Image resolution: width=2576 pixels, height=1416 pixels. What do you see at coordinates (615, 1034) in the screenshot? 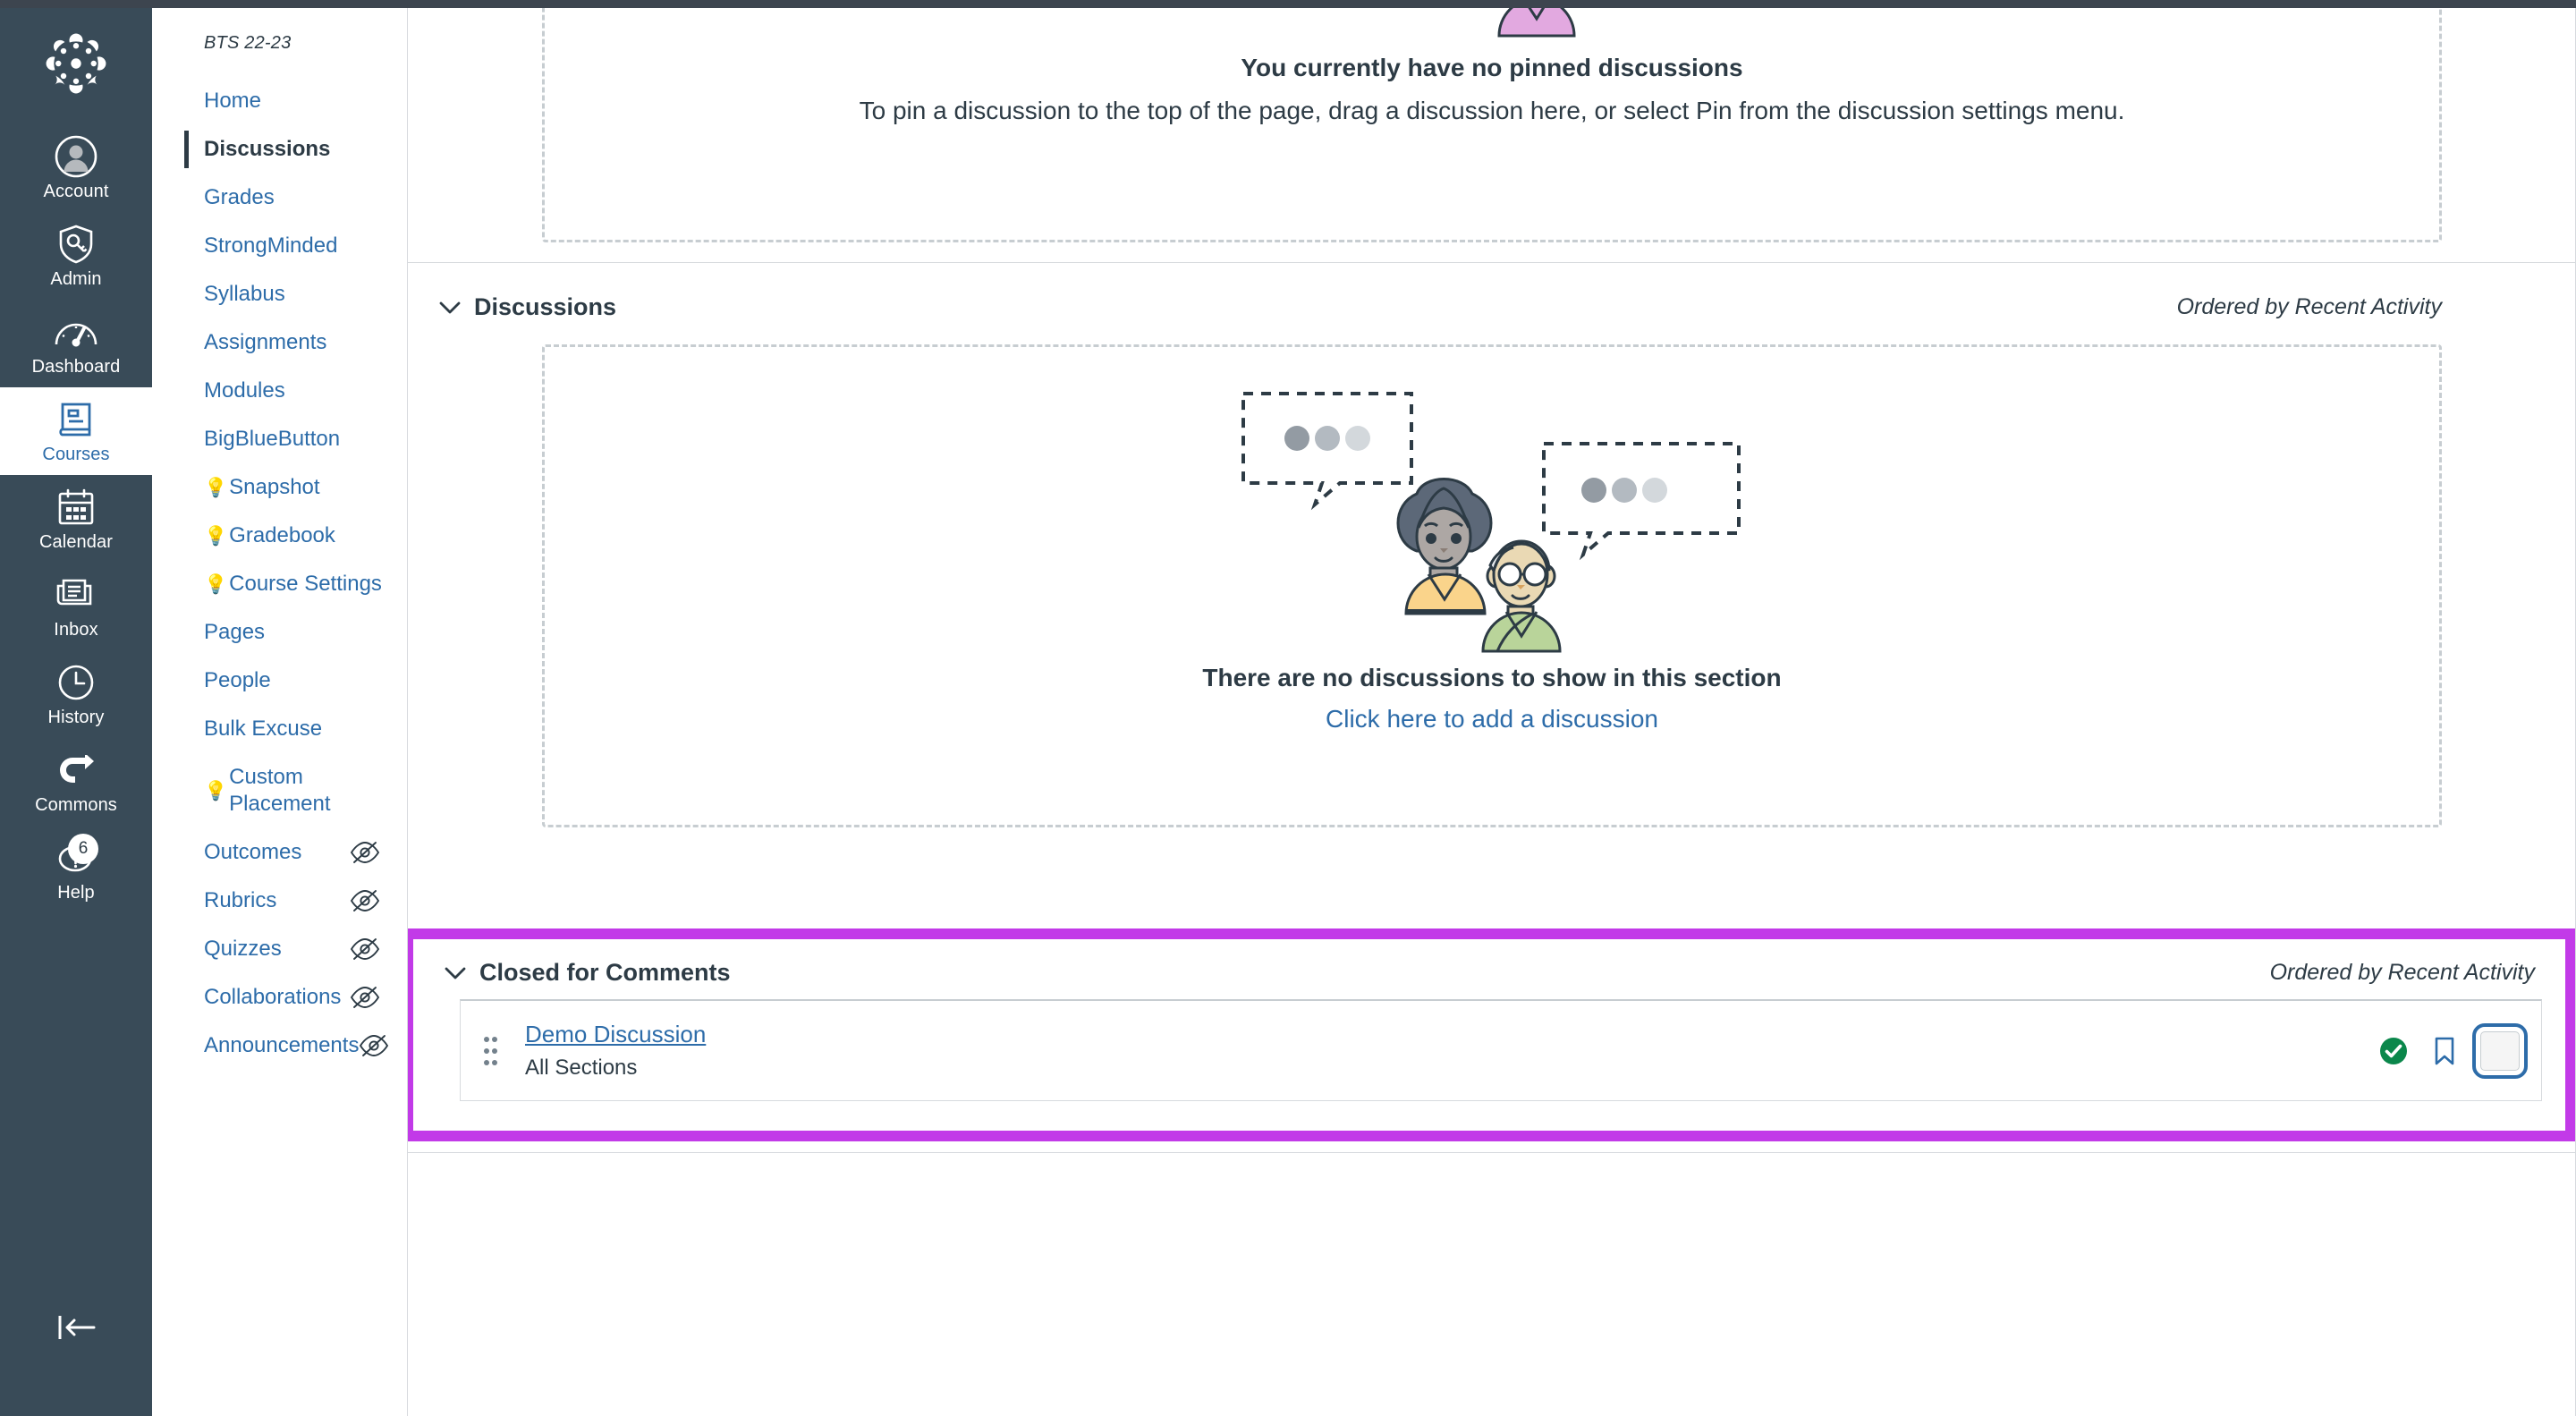
I see `discussion-title-link: Demo Discussion` at bounding box center [615, 1034].